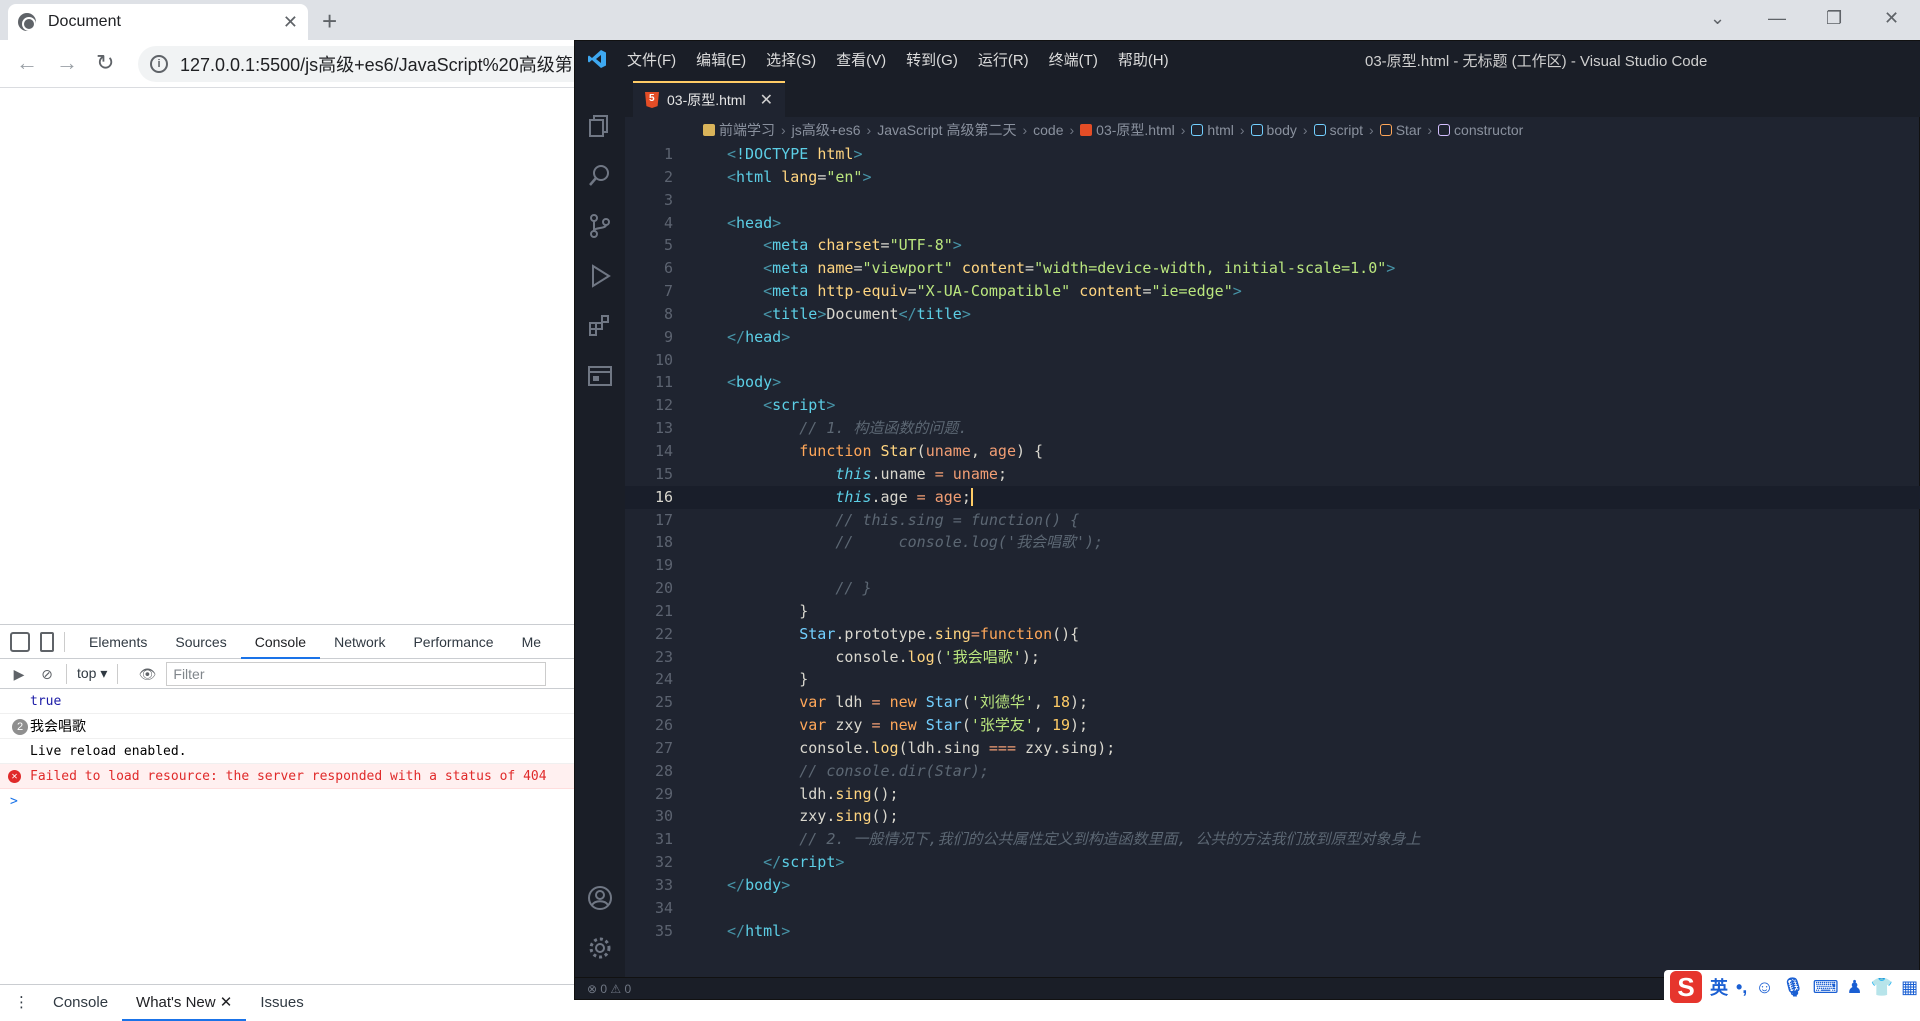 This screenshot has height=1021, width=1920. I want to click on code-line: 29 ldh.sing();, so click(1272, 794).